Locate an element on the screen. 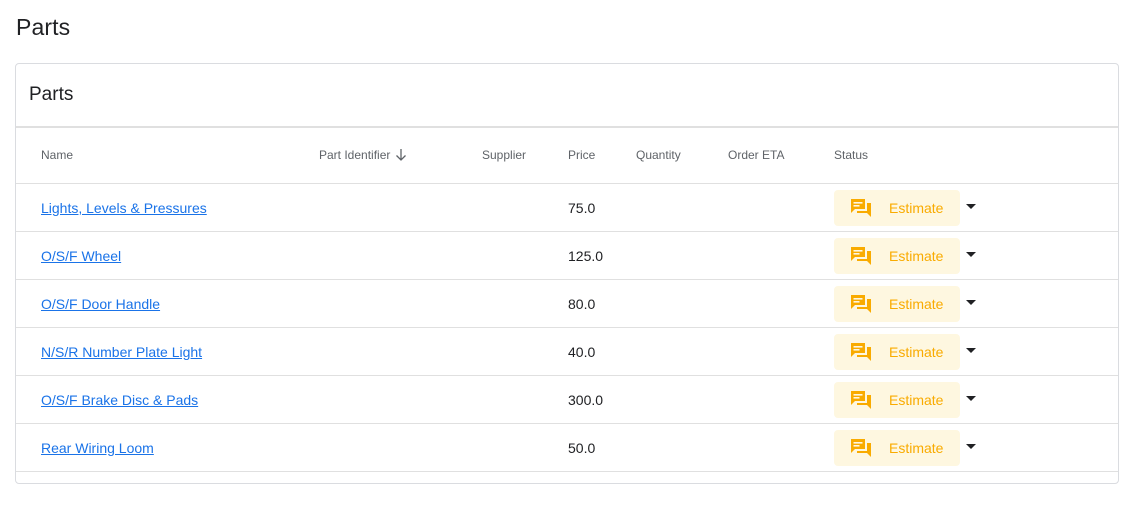 This screenshot has height=525, width=1133. arrow-down-icon is located at coordinates (401, 155).